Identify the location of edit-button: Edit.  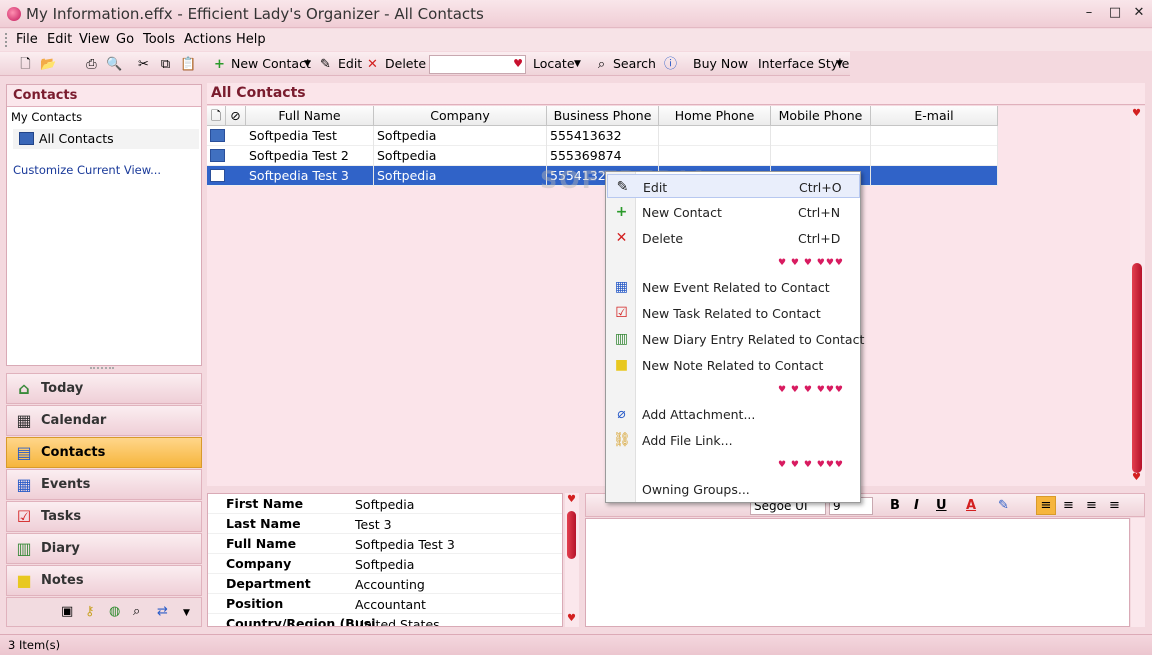
(350, 63).